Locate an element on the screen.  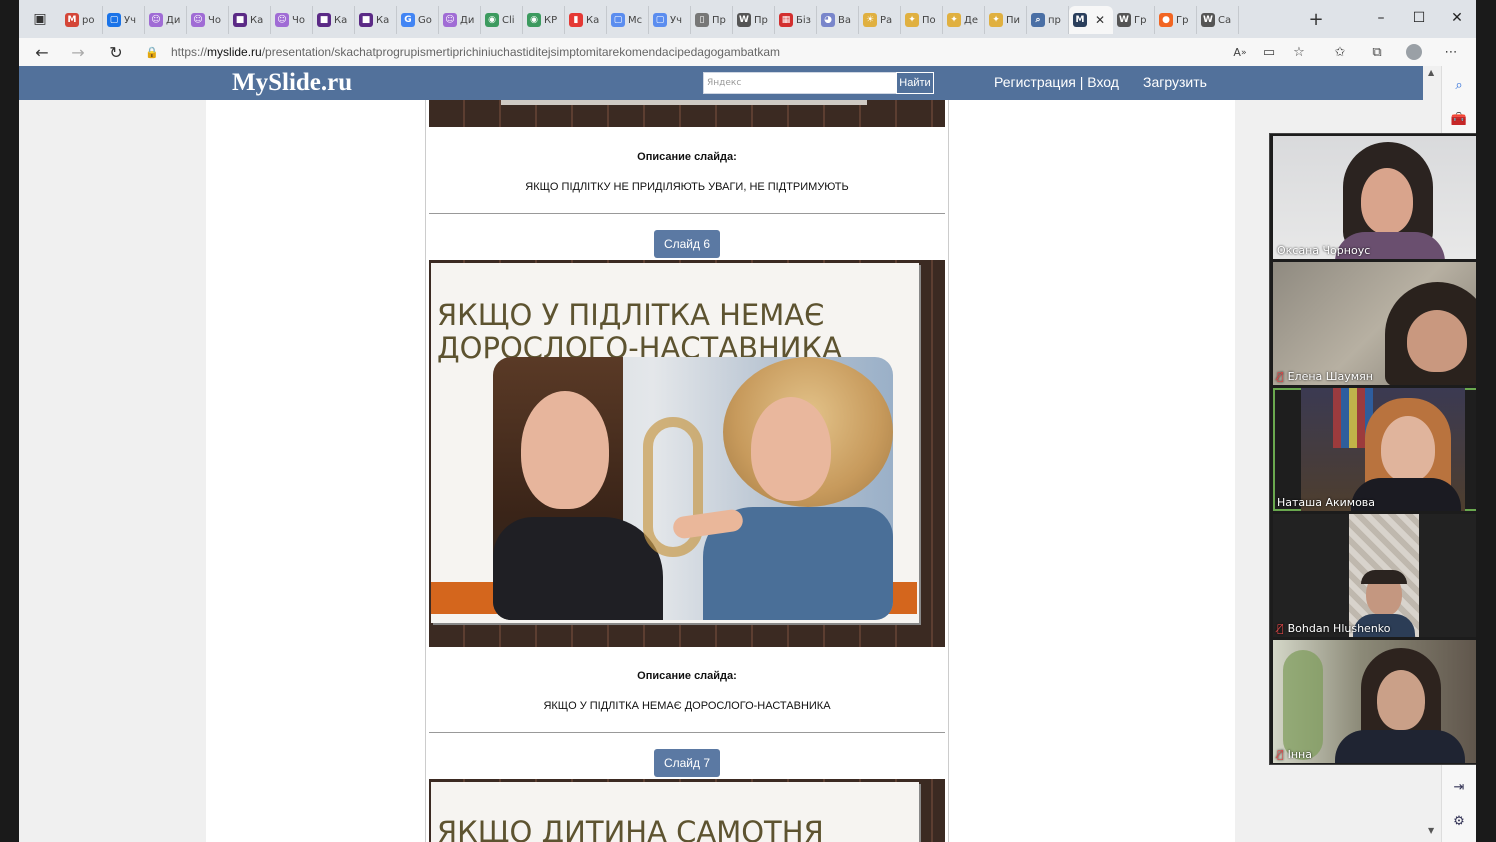
slide-7-button: Слайд 7 is located at coordinates (687, 763).